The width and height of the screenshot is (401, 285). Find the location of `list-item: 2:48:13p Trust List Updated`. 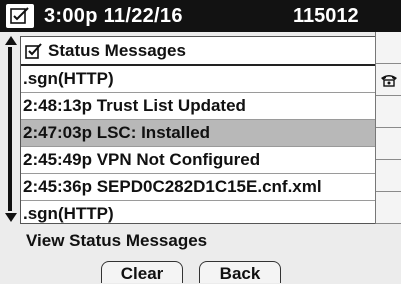

list-item: 2:48:13p Trust List Updated is located at coordinates (198, 106).